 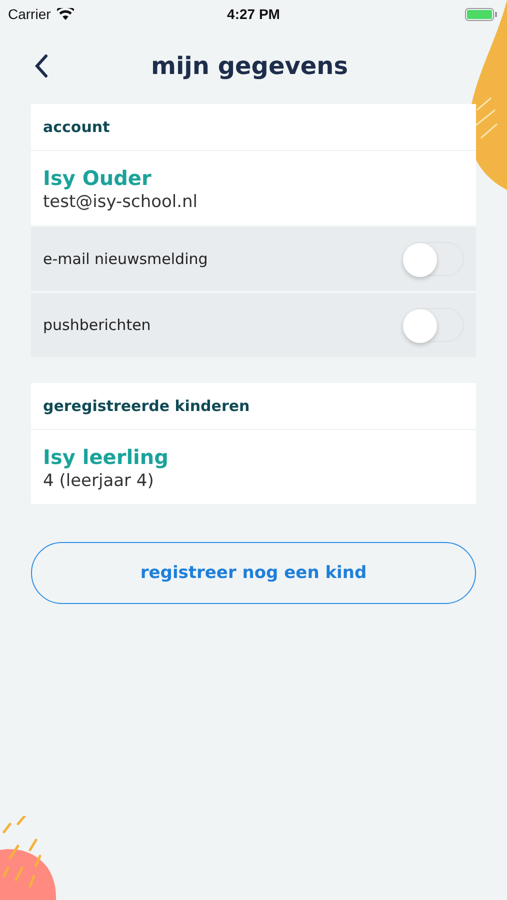 I want to click on page-title: mijn gegevens, so click(x=250, y=66).